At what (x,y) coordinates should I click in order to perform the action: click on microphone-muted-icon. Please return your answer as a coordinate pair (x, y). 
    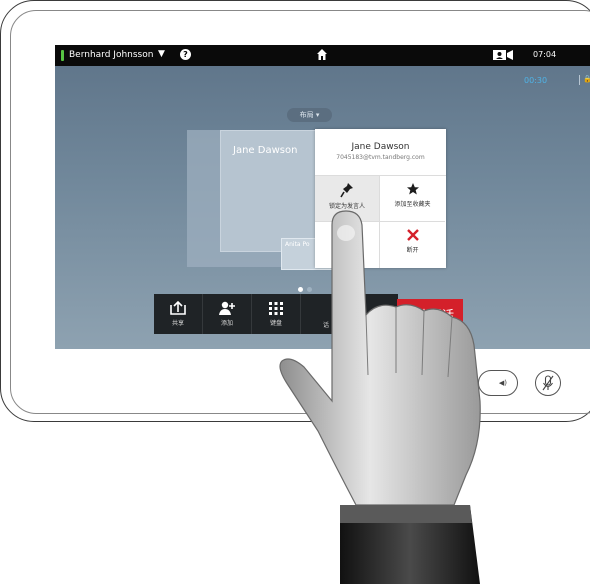
    Looking at the image, I should click on (548, 383).